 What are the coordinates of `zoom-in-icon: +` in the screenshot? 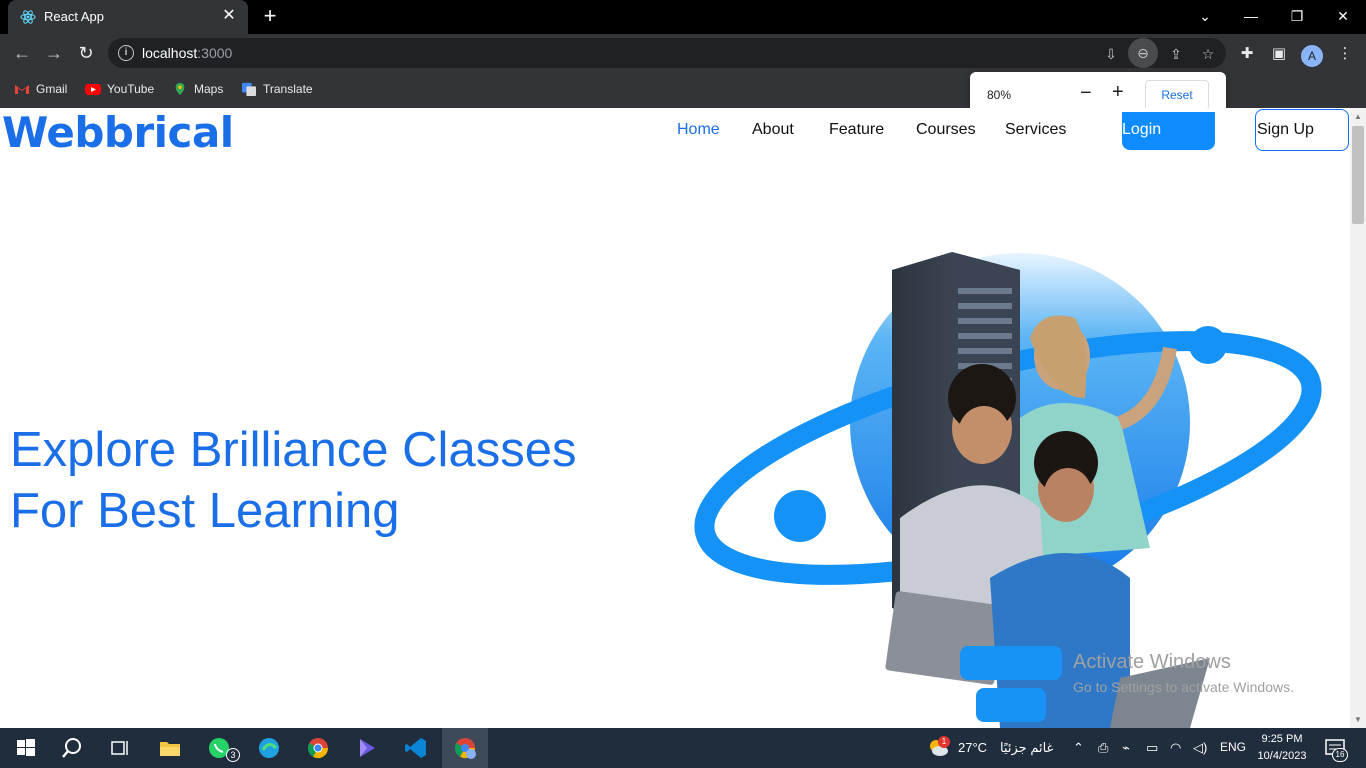 It's located at (1118, 92).